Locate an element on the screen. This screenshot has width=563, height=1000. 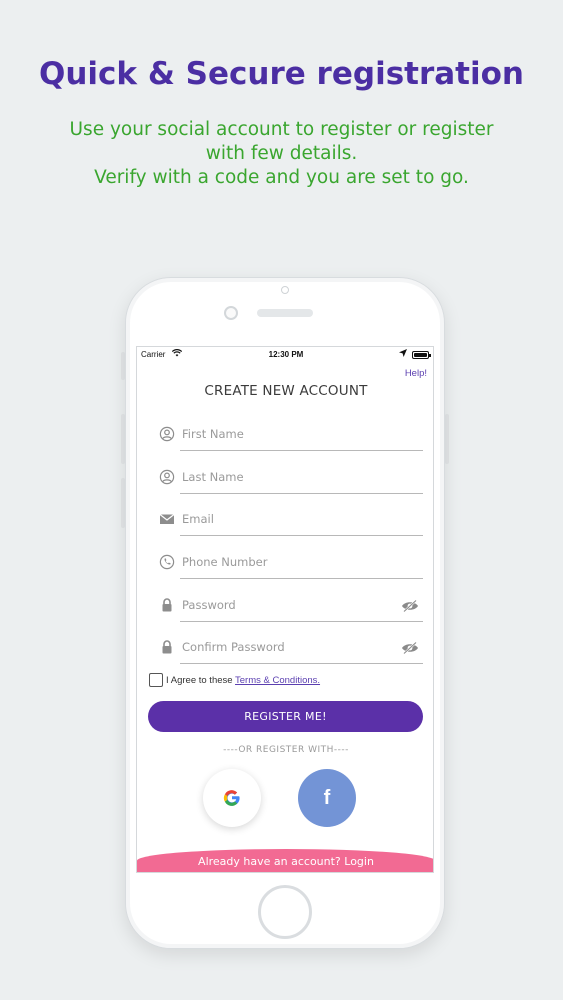
home-button is located at coordinates (285, 912).